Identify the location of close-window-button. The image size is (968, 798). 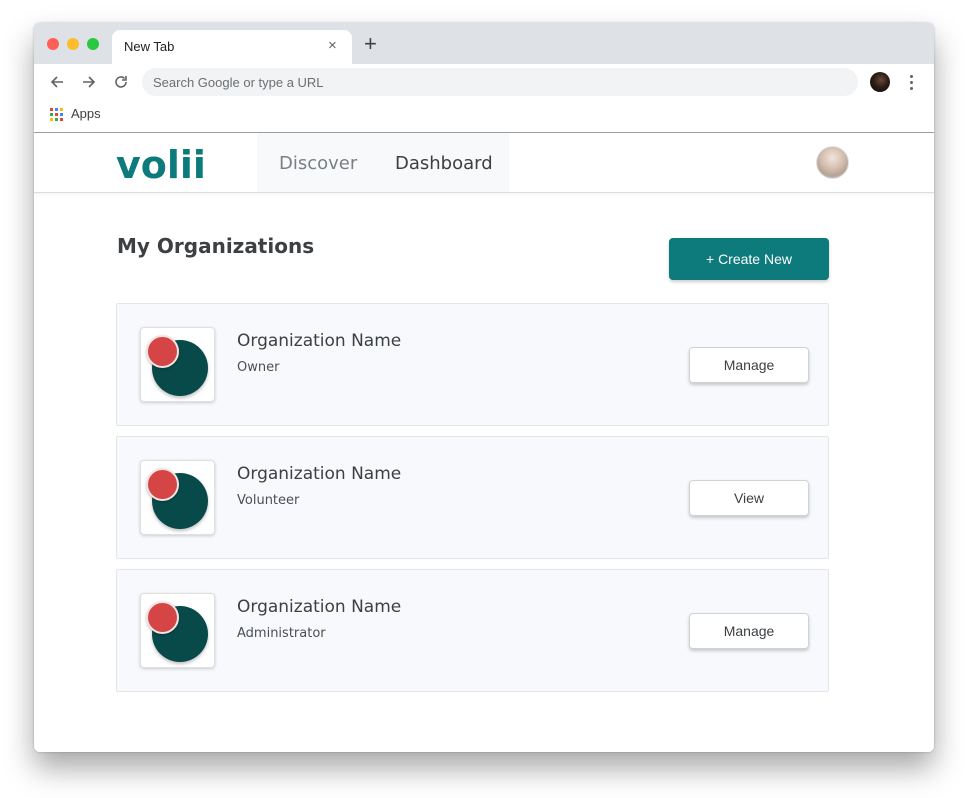
(53, 44).